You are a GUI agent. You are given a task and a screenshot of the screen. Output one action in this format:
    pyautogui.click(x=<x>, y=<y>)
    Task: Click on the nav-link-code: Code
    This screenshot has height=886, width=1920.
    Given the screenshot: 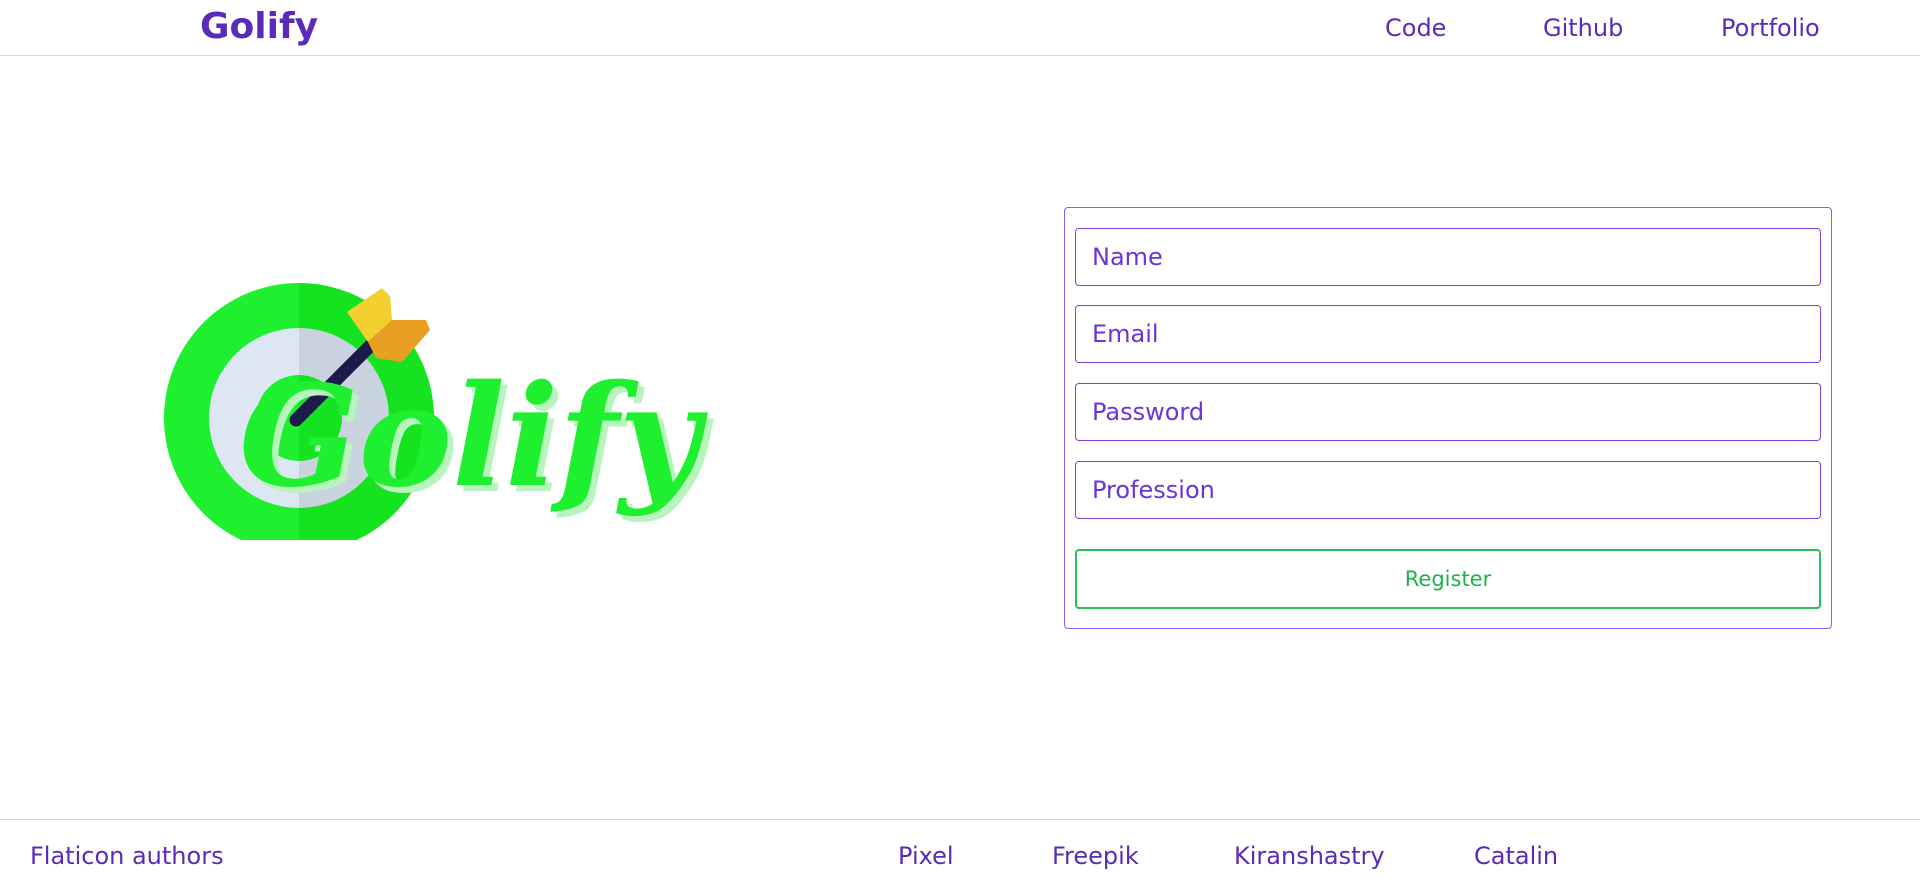 What is the action you would take?
    pyautogui.click(x=1415, y=28)
    